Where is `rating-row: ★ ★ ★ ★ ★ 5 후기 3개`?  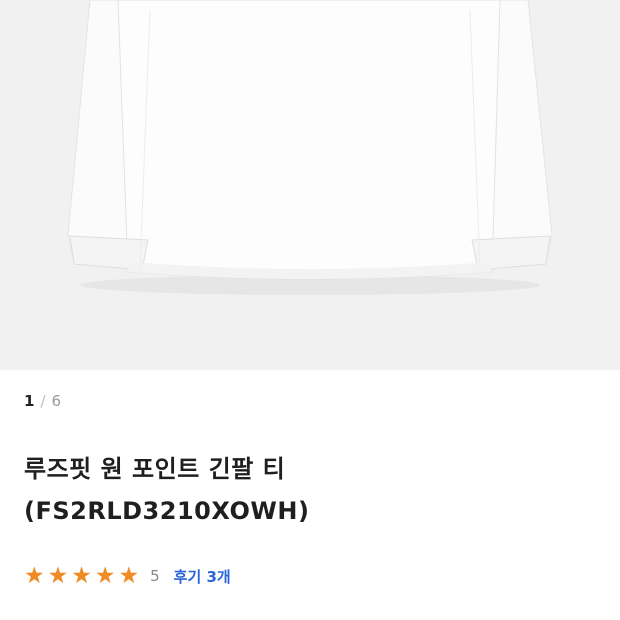 rating-row: ★ ★ ★ ★ ★ 5 후기 3개 is located at coordinates (127, 576).